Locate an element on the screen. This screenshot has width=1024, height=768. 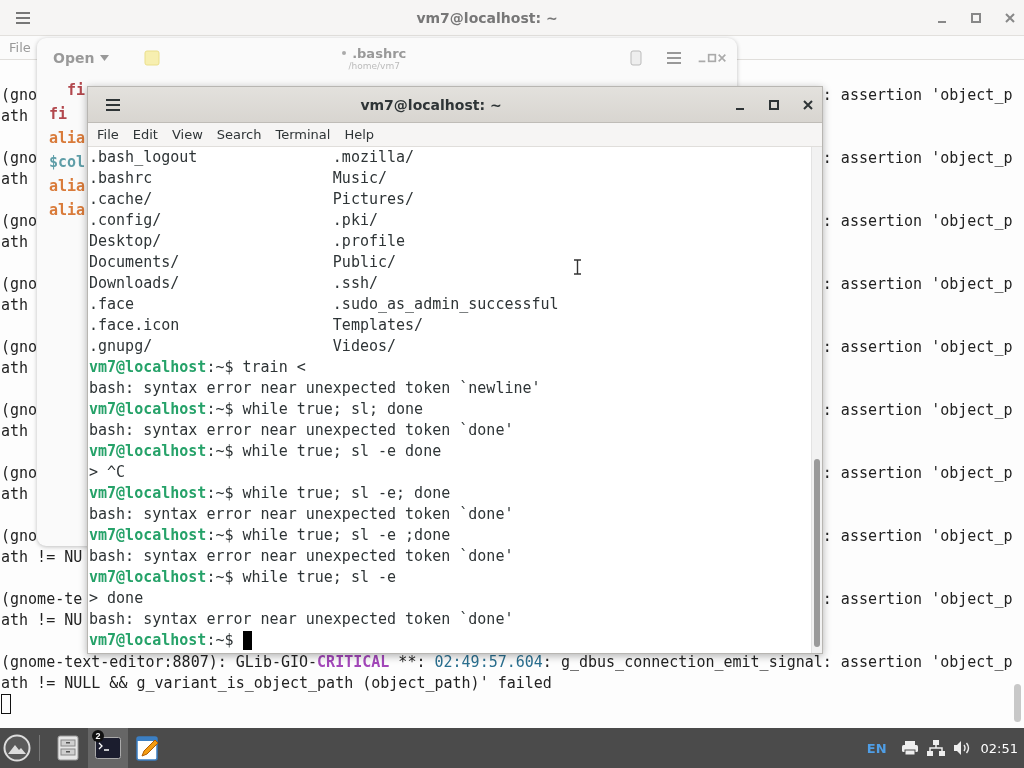
file-cabinet-icon is located at coordinates (68, 748).